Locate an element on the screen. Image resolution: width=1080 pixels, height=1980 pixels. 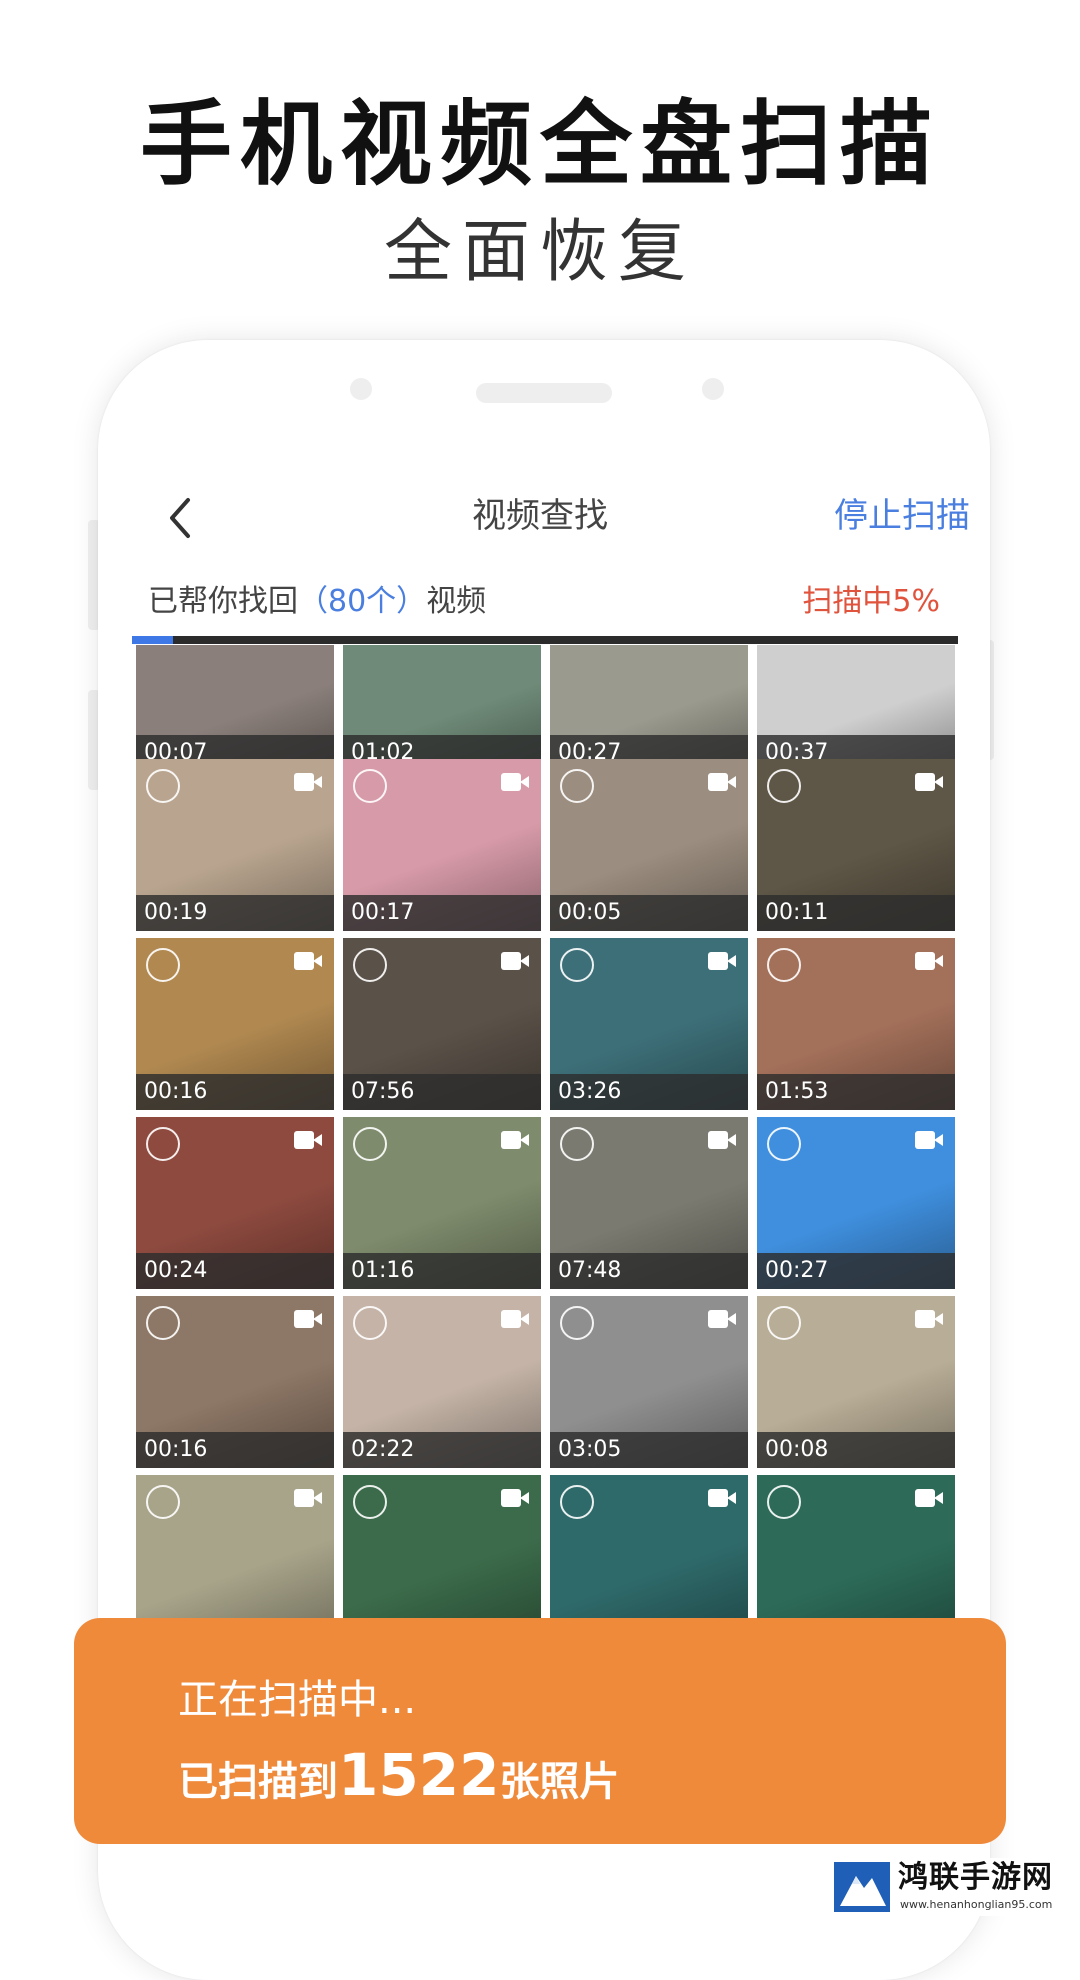
video-duration: 00:24 is located at coordinates (176, 1270).